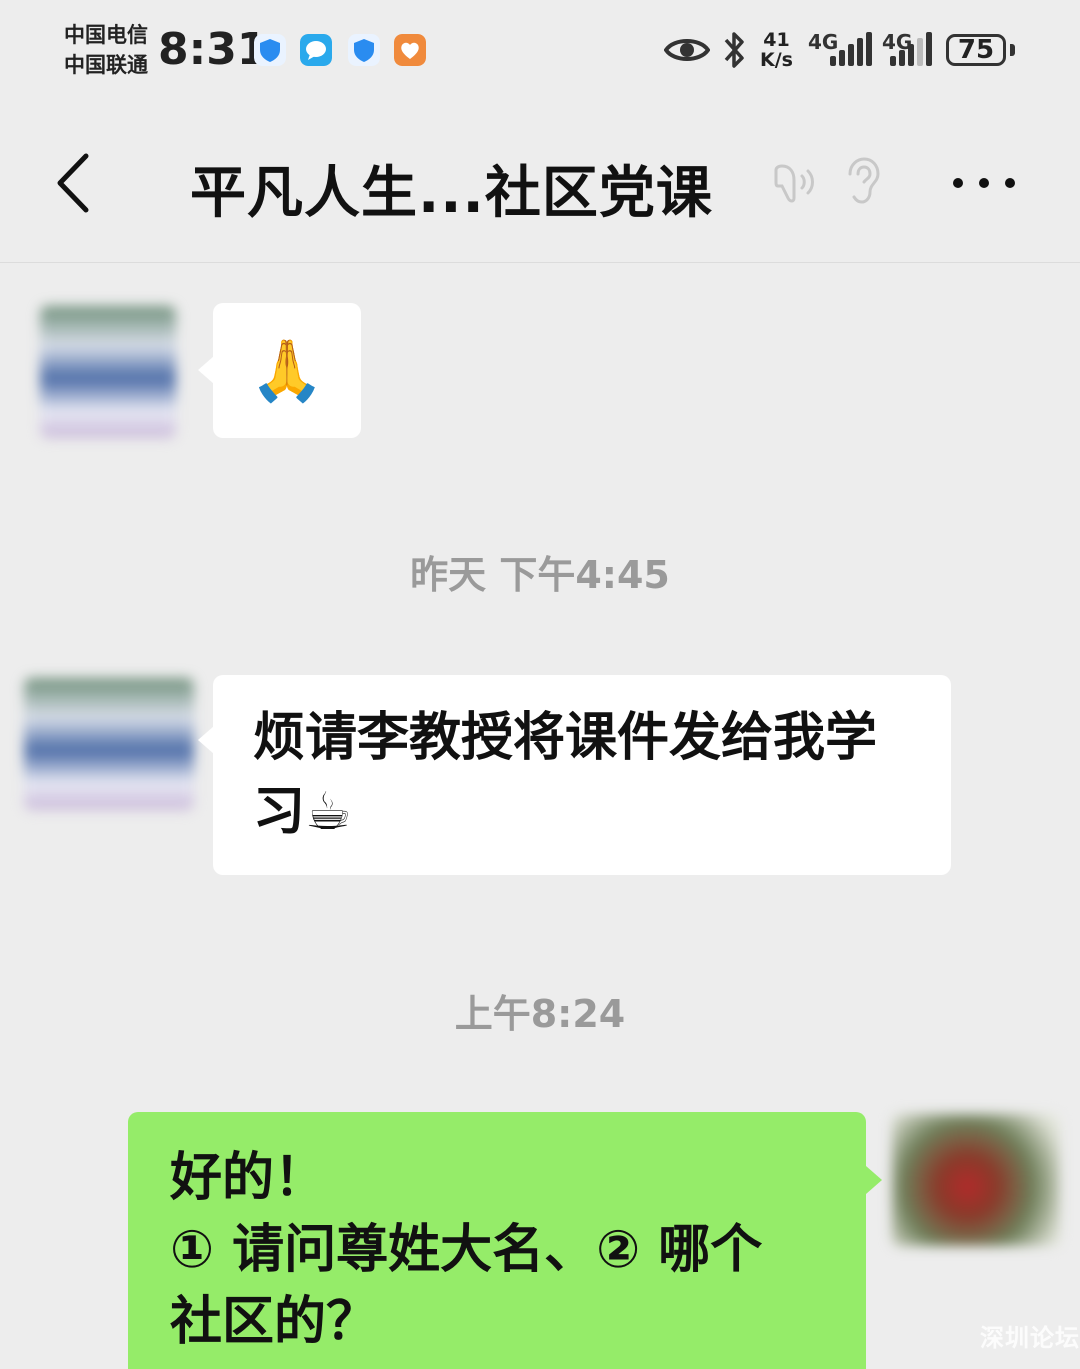 The width and height of the screenshot is (1080, 1369). What do you see at coordinates (270, 50) in the screenshot?
I see `shield-app-icon` at bounding box center [270, 50].